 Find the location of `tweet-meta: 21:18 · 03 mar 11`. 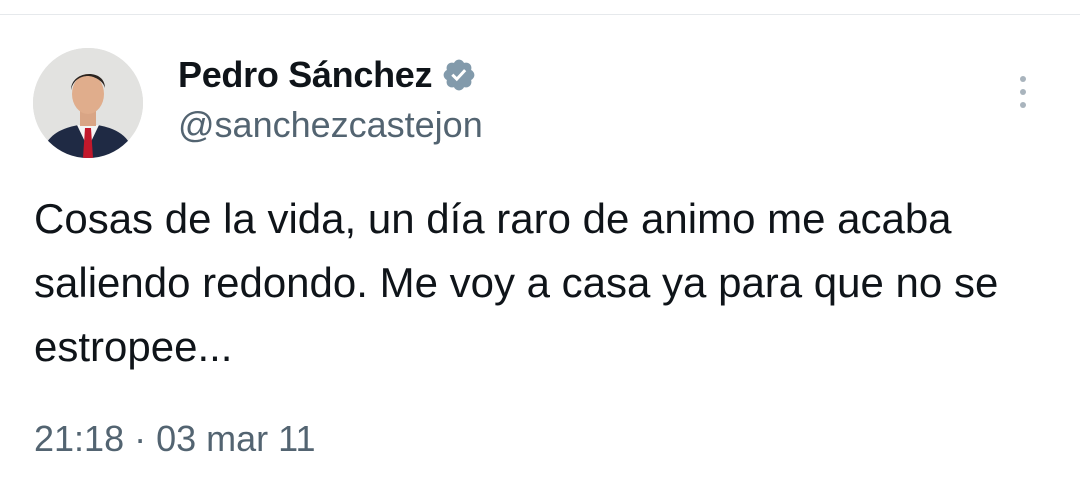

tweet-meta: 21:18 · 03 mar 11 is located at coordinates (175, 439).